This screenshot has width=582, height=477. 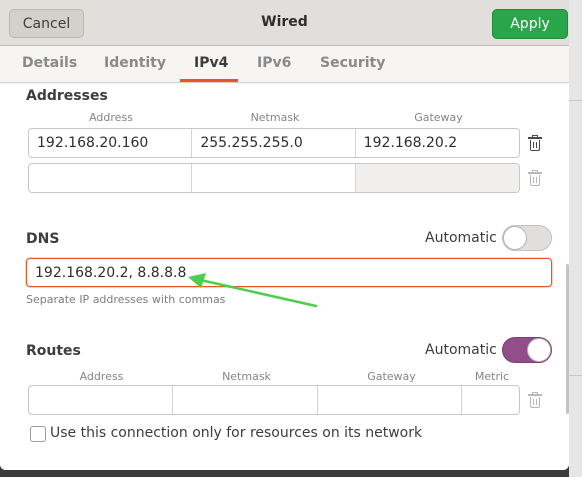 I want to click on addresses-col-netmask: Netmask, so click(x=275, y=117).